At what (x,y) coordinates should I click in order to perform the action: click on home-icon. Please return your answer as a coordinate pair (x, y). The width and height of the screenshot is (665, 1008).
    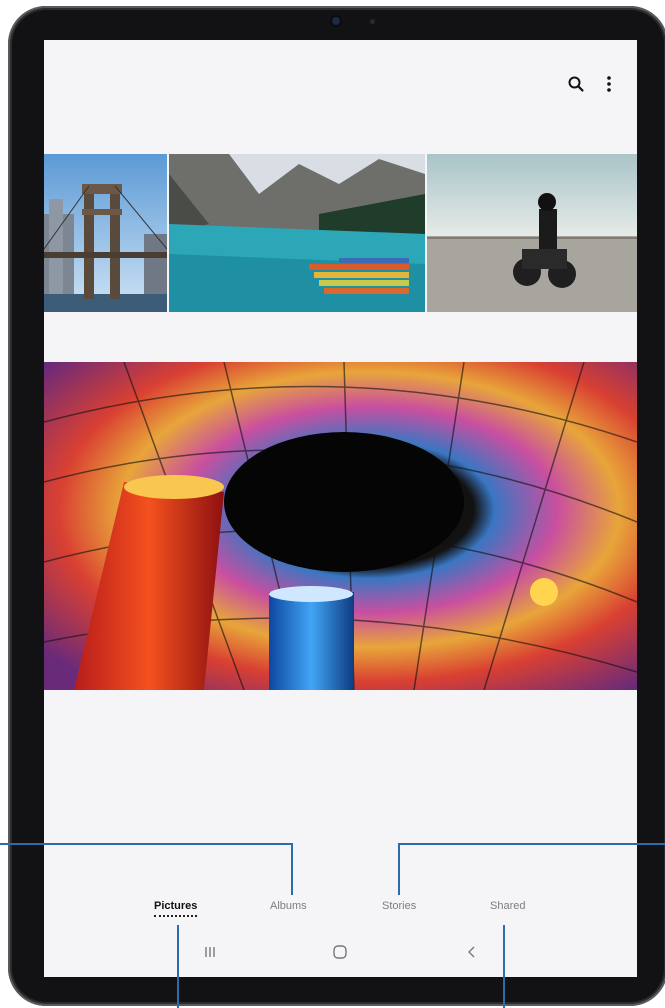
    Looking at the image, I should click on (340, 952).